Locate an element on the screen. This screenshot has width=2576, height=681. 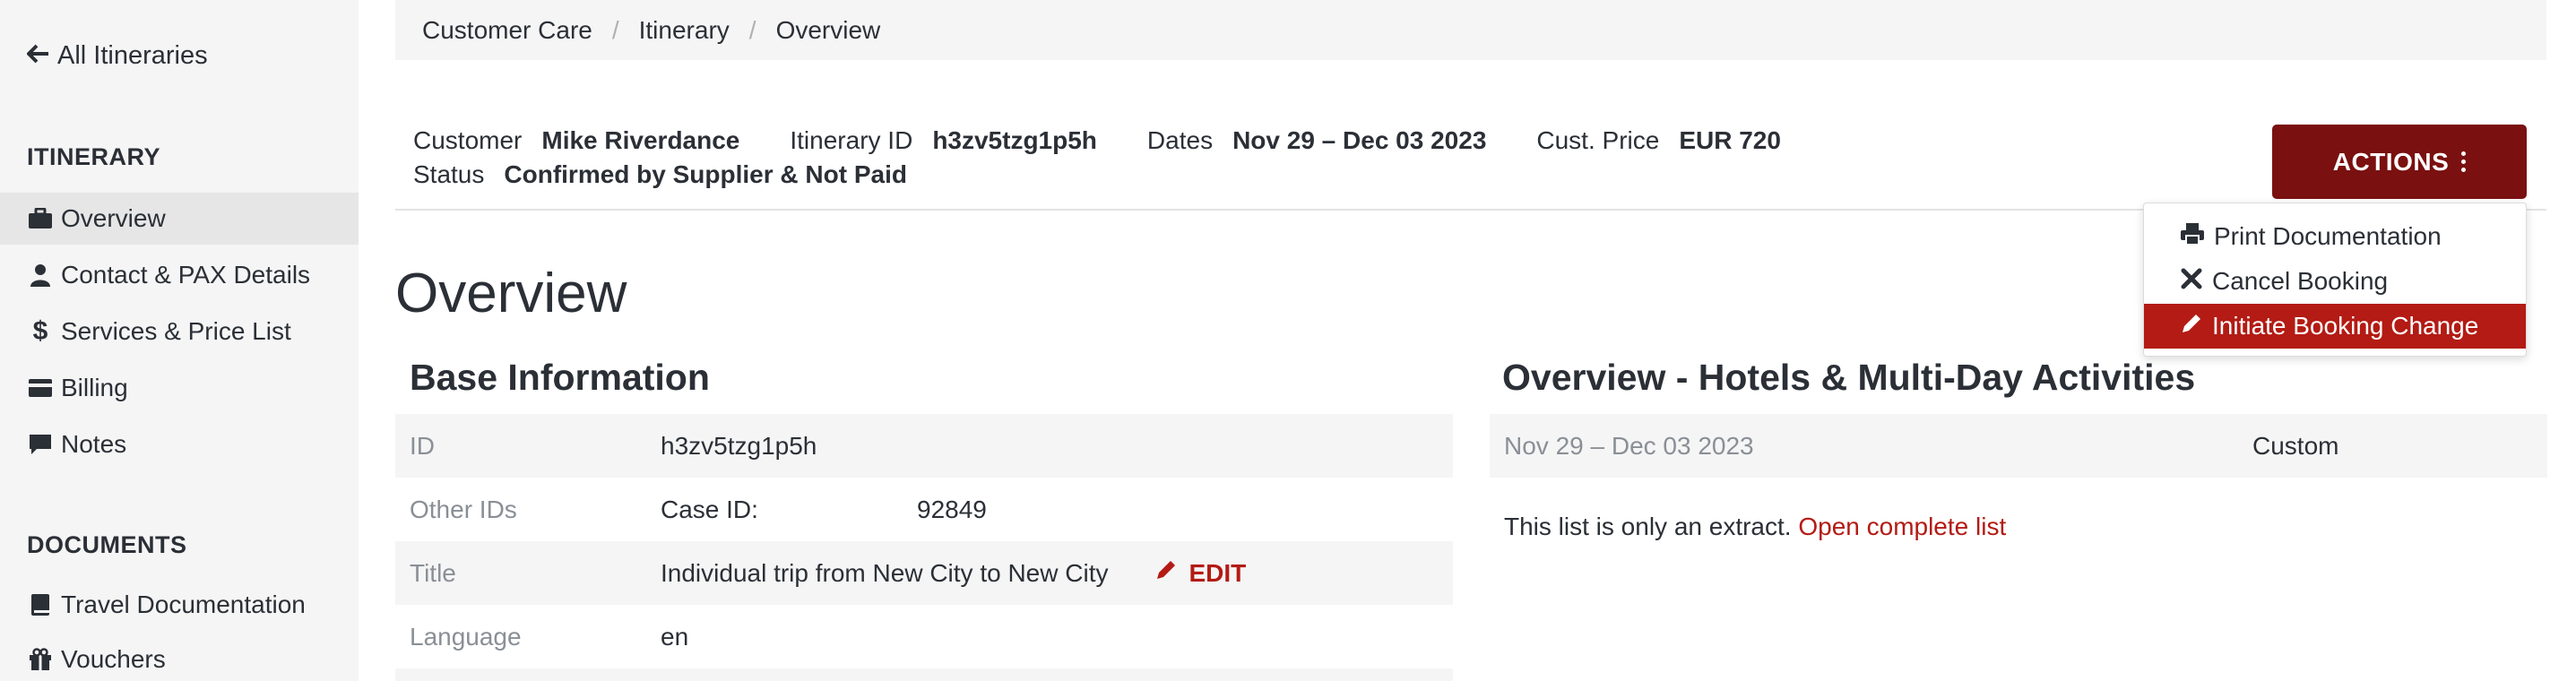
base-information-title: Base Information is located at coordinates (560, 377).